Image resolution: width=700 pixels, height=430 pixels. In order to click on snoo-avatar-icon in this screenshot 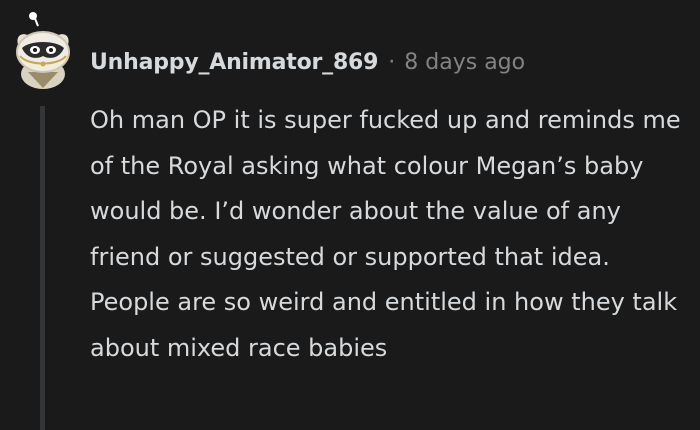, I will do `click(43, 50)`.